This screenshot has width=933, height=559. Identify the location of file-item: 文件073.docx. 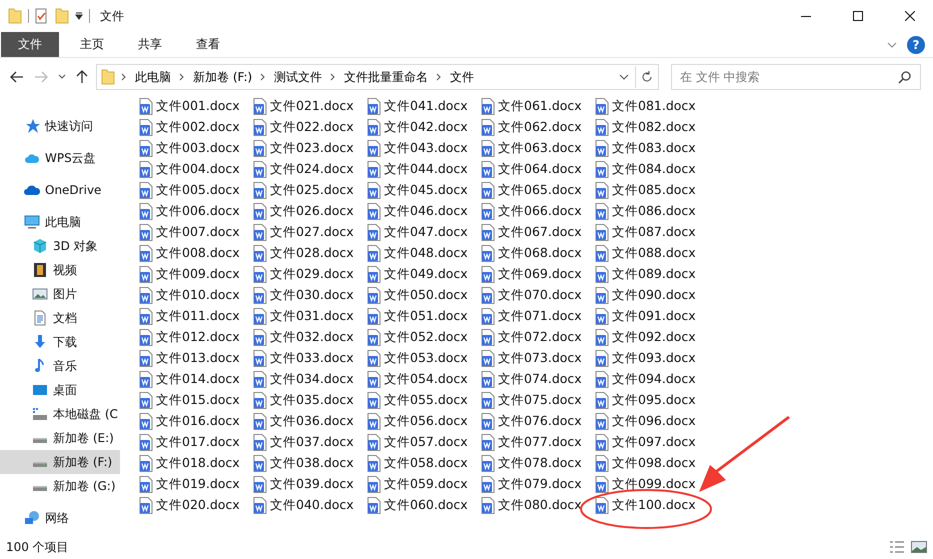
(538, 358).